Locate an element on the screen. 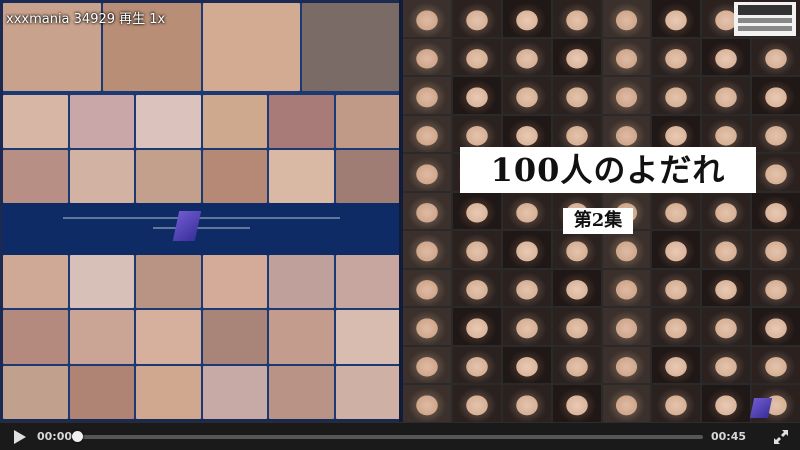  cover-badge is located at coordinates (765, 19).